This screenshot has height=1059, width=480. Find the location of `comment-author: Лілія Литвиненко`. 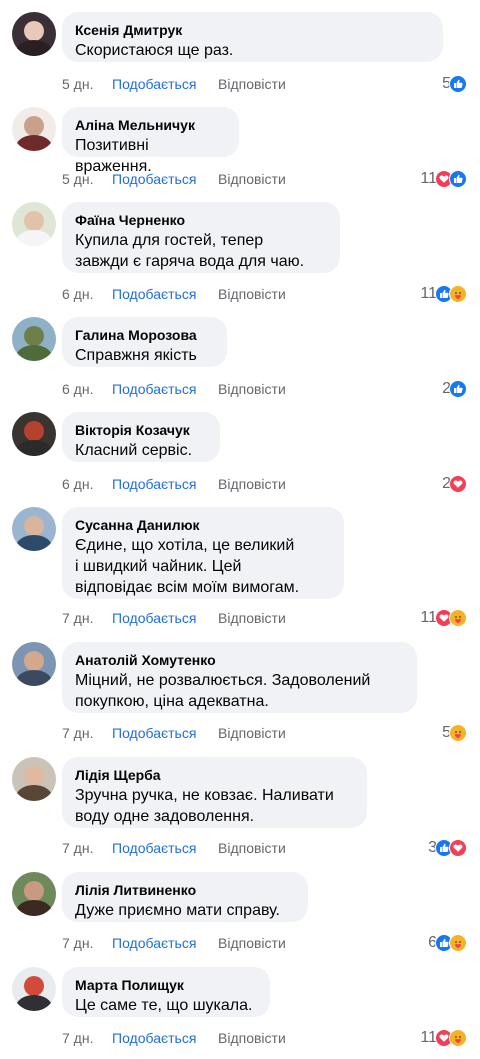

comment-author: Лілія Литвиненко is located at coordinates (185, 890).